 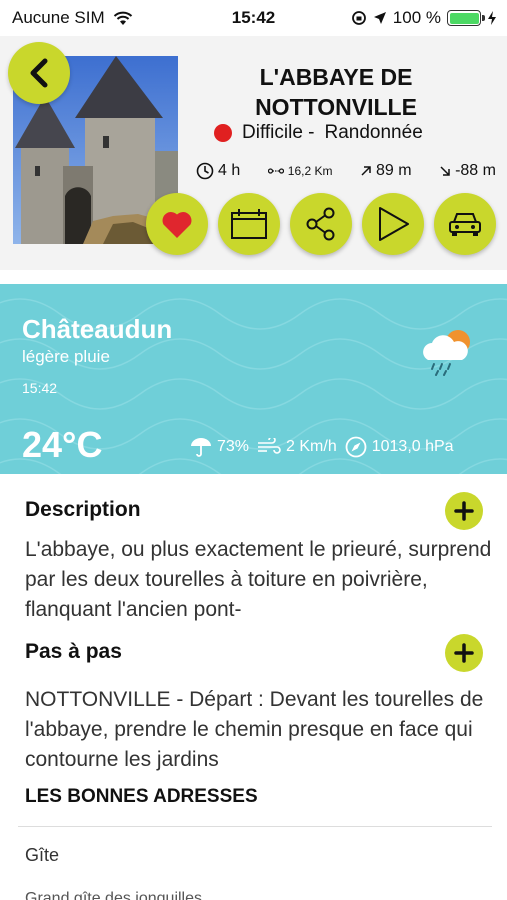 What do you see at coordinates (358, 18) in the screenshot?
I see `rotation-lock-icon` at bounding box center [358, 18].